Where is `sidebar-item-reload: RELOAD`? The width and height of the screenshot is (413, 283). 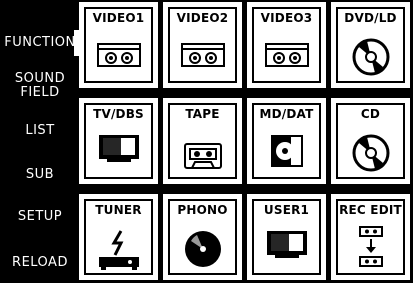 sidebar-item-reload: RELOAD is located at coordinates (40, 263).